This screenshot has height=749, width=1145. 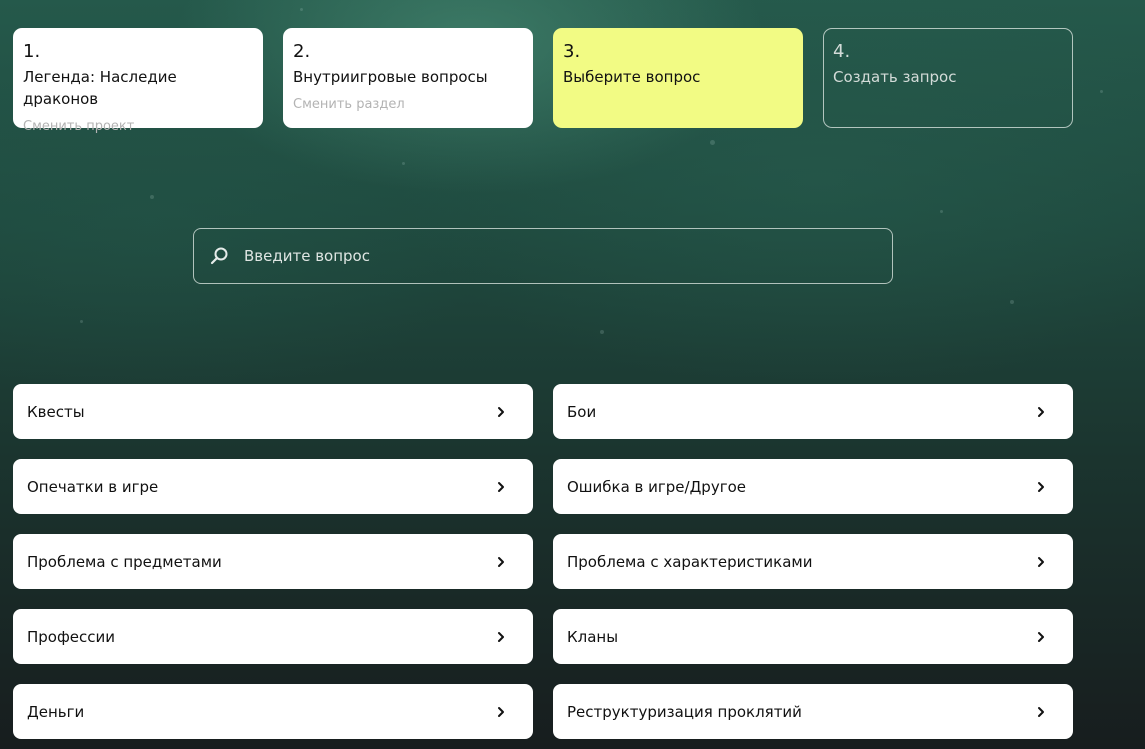 I want to click on topic-label: Бои, so click(x=582, y=411).